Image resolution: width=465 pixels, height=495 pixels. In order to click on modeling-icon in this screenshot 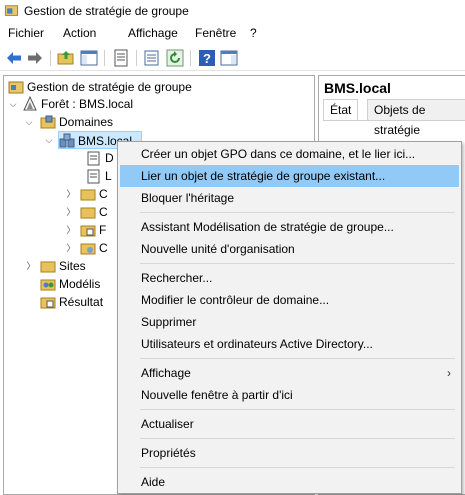, I will do `click(48, 285)`.